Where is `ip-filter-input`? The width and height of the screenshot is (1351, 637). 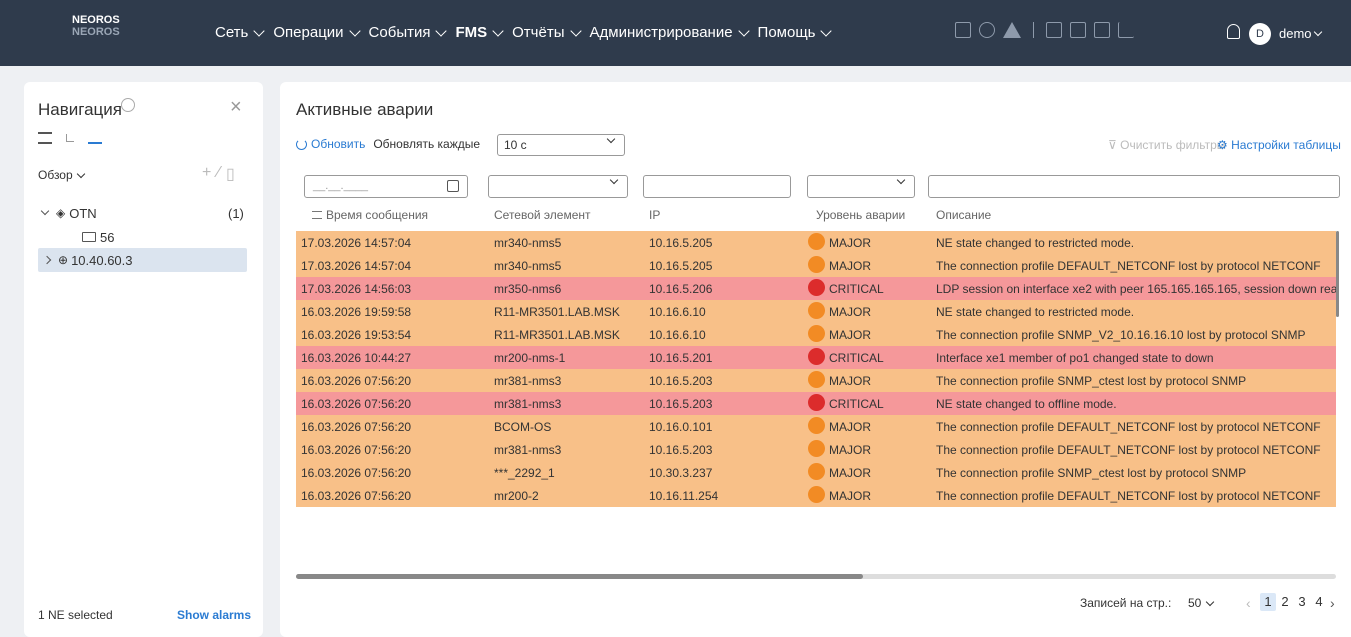 ip-filter-input is located at coordinates (717, 186).